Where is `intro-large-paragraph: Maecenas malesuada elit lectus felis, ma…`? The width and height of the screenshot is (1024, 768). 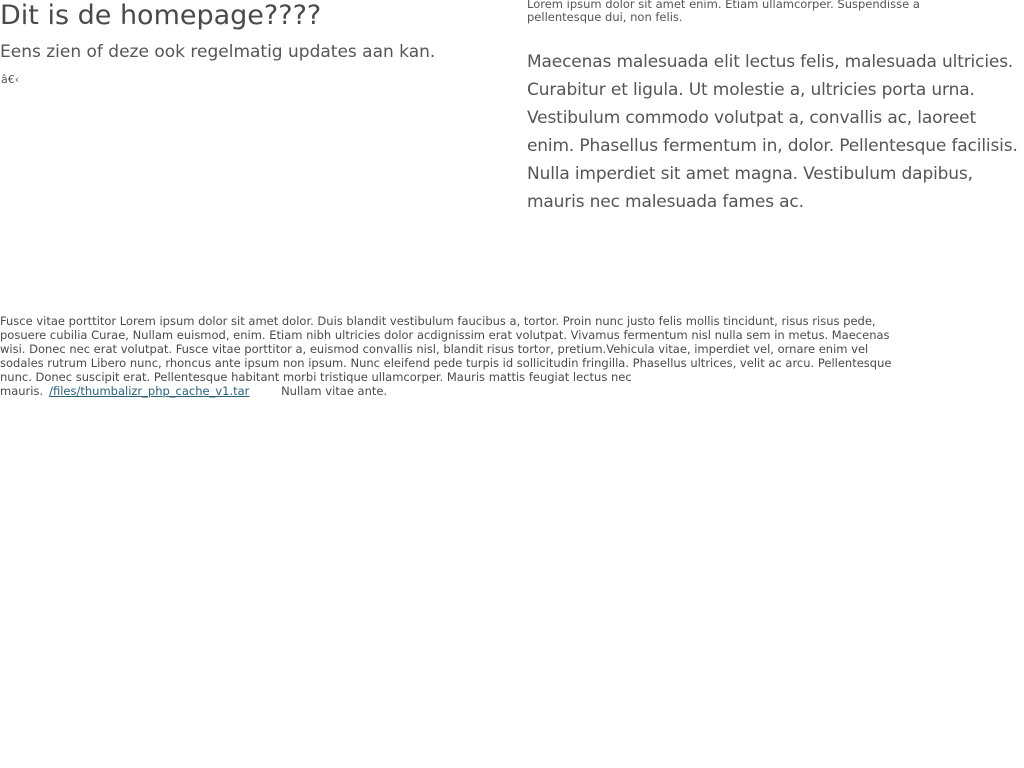
intro-large-paragraph: Maecenas malesuada elit lectus felis, ma… is located at coordinates (772, 132).